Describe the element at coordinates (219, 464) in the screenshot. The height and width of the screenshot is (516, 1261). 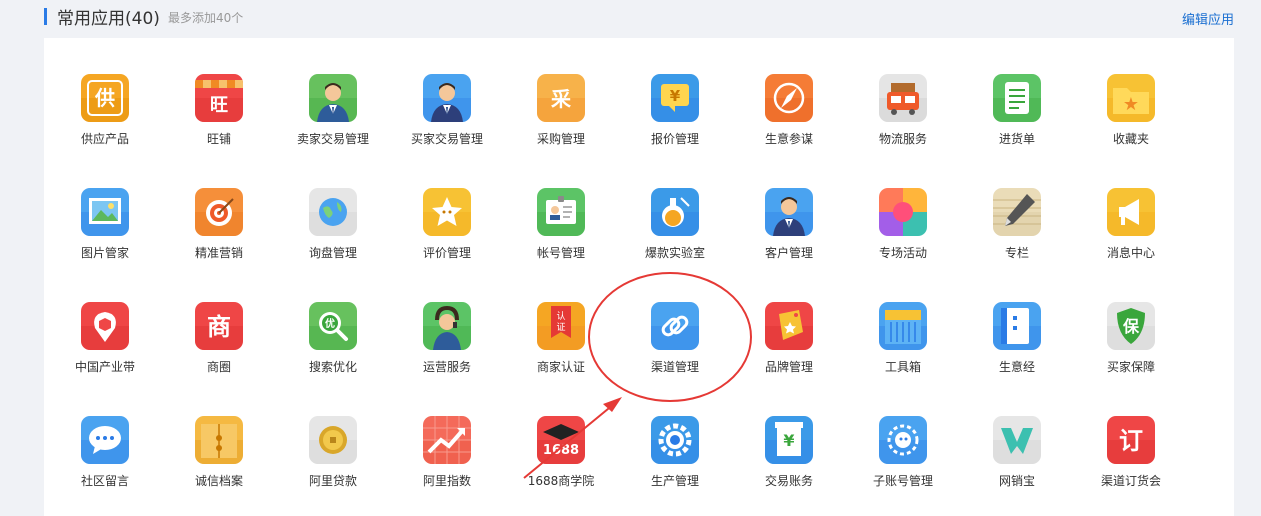
I see `app-tile: 诚信档案` at that location.